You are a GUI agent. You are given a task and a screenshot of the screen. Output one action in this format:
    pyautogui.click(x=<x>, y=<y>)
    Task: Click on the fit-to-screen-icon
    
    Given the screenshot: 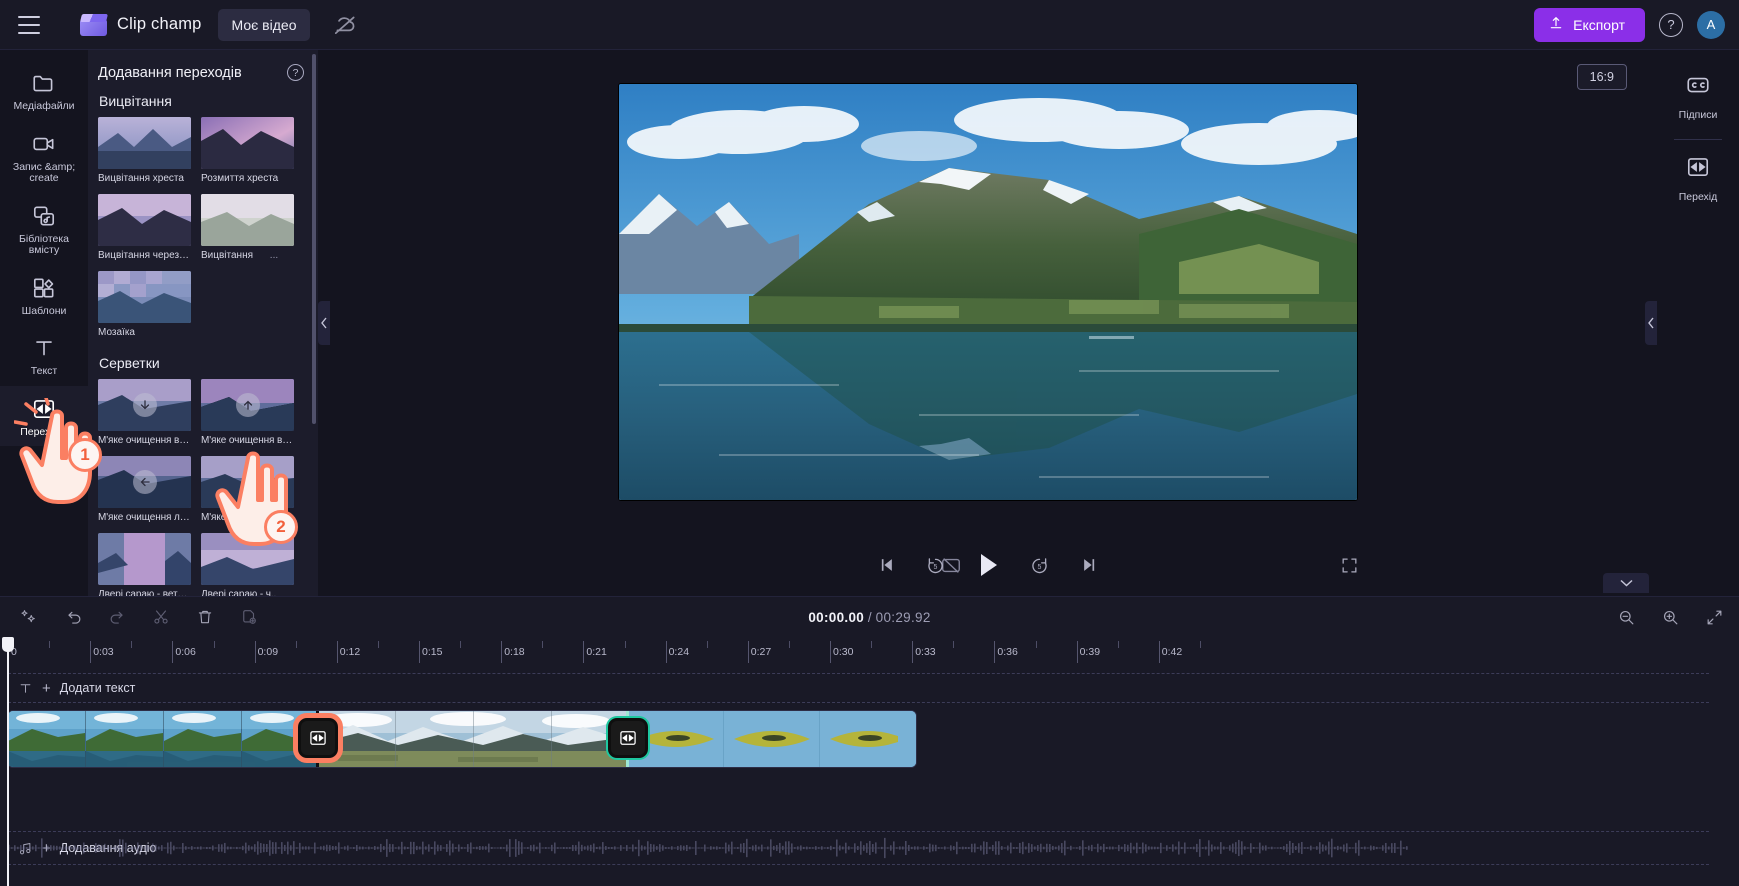 What is the action you would take?
    pyautogui.click(x=1714, y=617)
    